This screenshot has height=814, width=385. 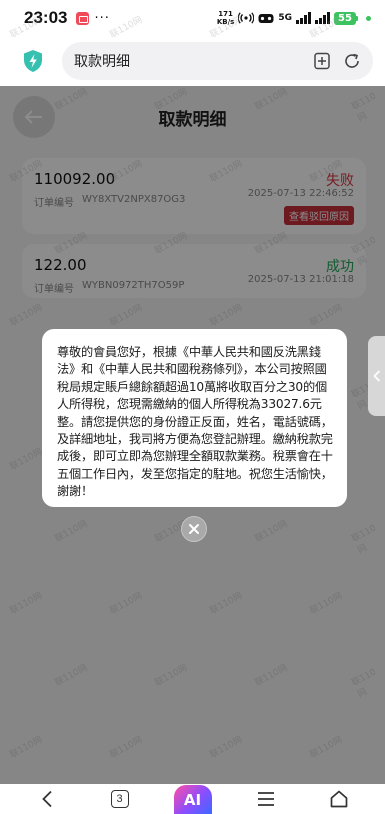 I want to click on signal-icon-secondary, so click(x=322, y=18).